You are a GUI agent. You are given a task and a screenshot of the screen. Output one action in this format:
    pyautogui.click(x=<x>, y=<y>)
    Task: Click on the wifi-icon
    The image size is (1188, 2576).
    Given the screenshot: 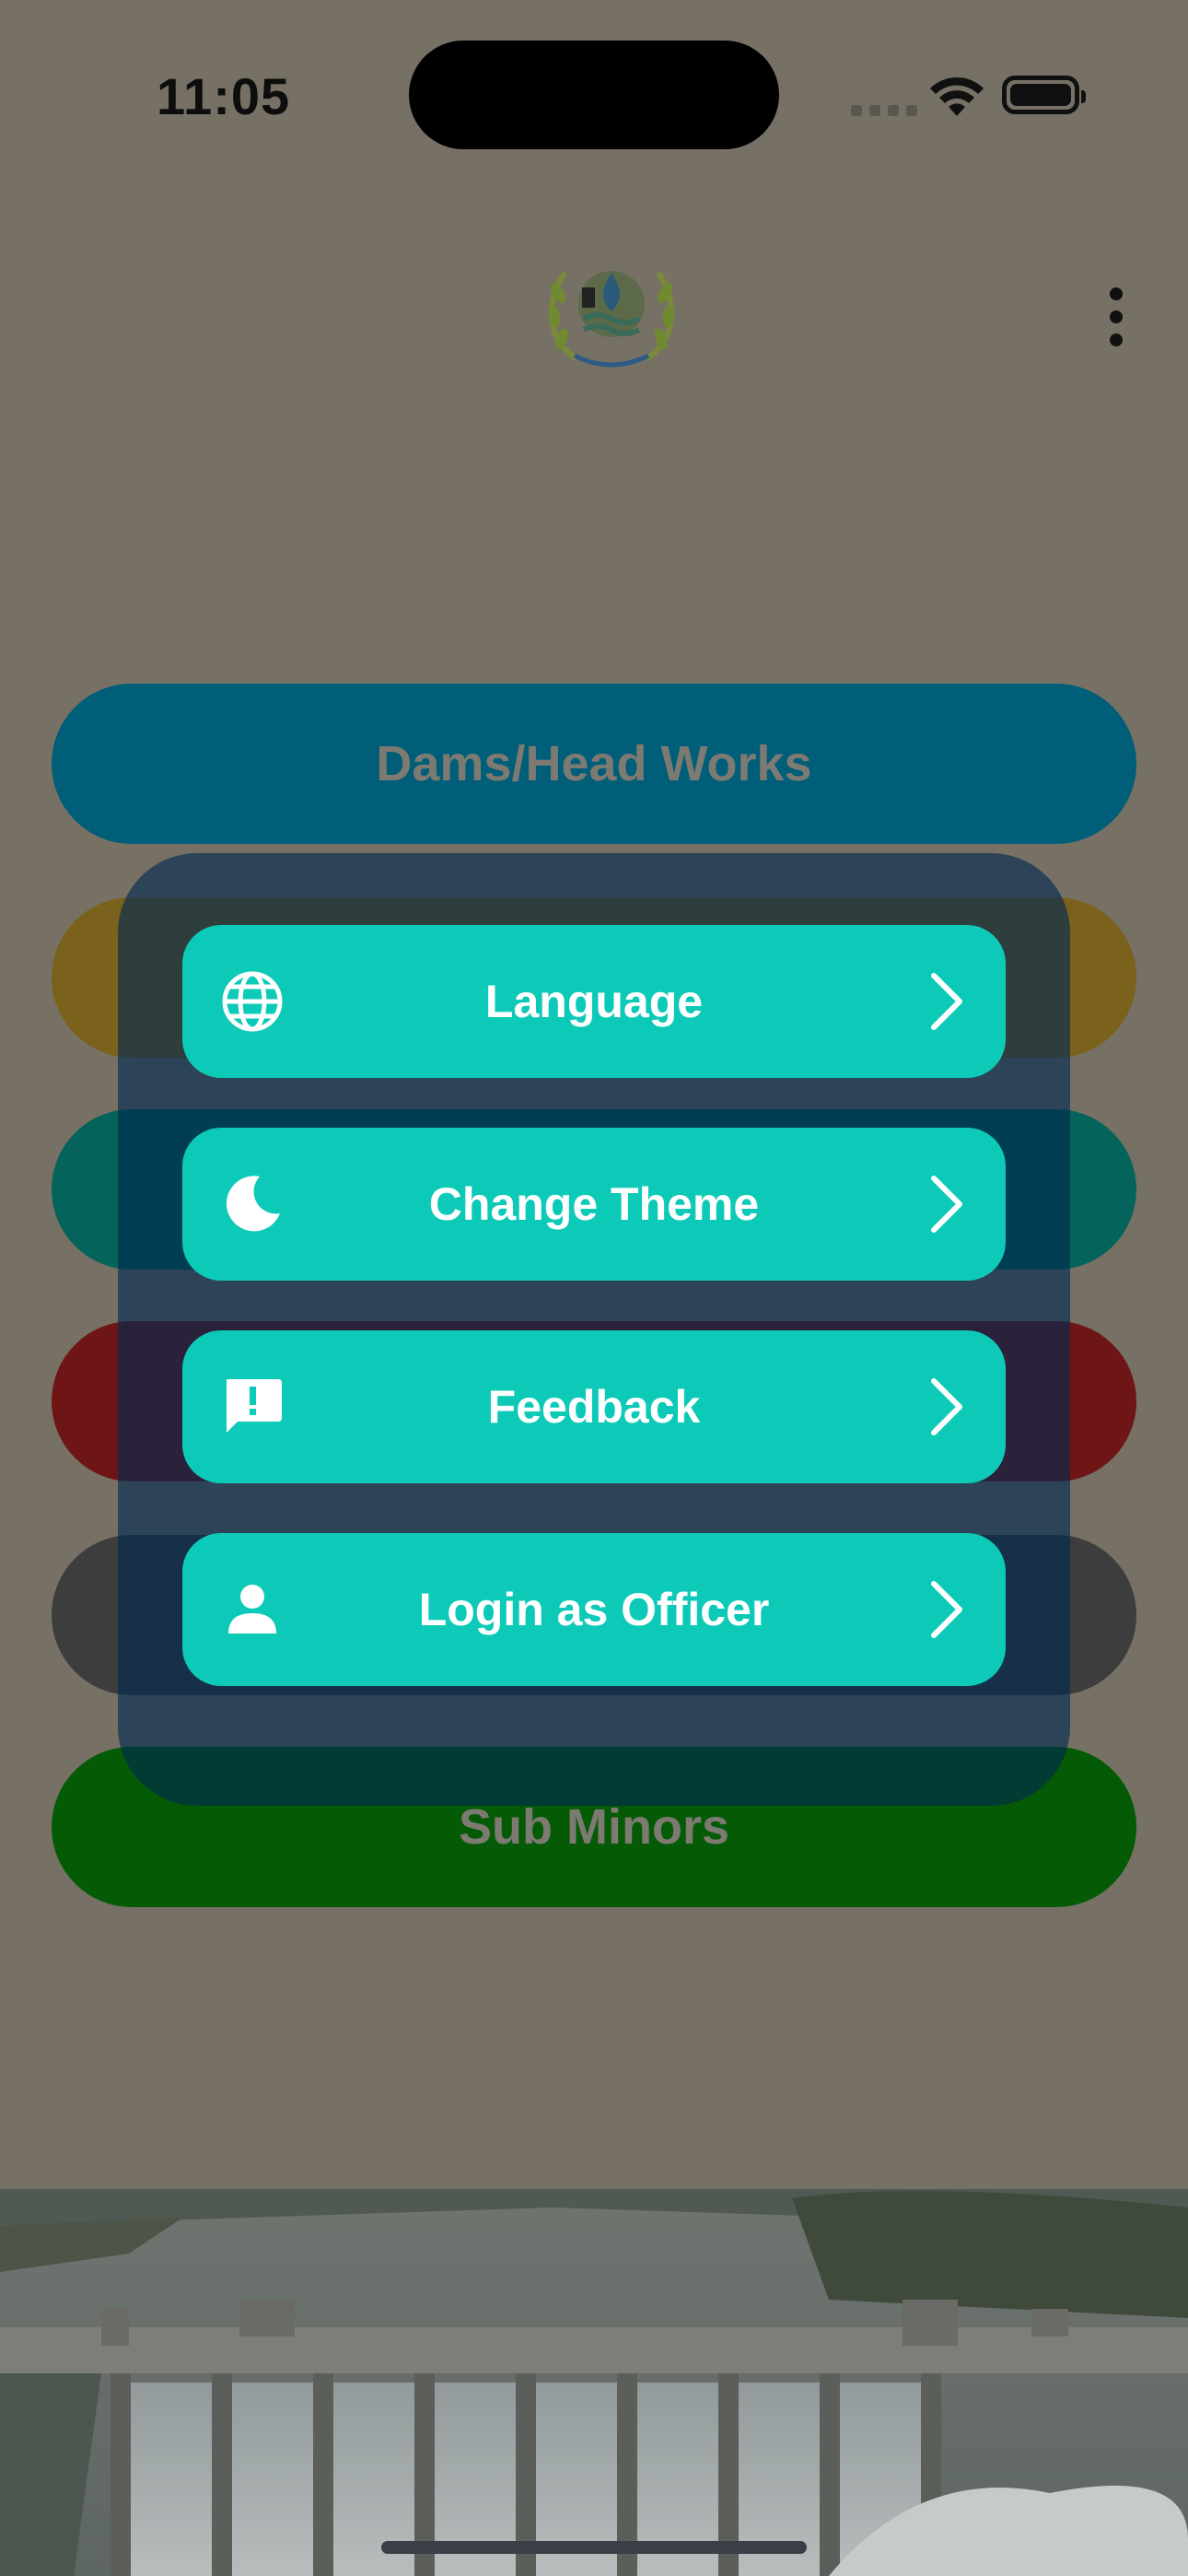 What is the action you would take?
    pyautogui.click(x=957, y=96)
    